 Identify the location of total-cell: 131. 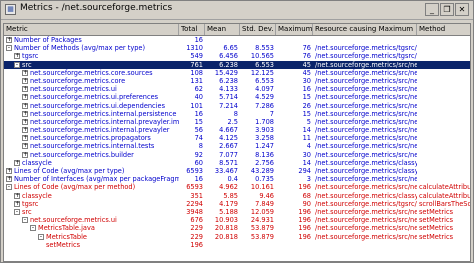
(196, 80).